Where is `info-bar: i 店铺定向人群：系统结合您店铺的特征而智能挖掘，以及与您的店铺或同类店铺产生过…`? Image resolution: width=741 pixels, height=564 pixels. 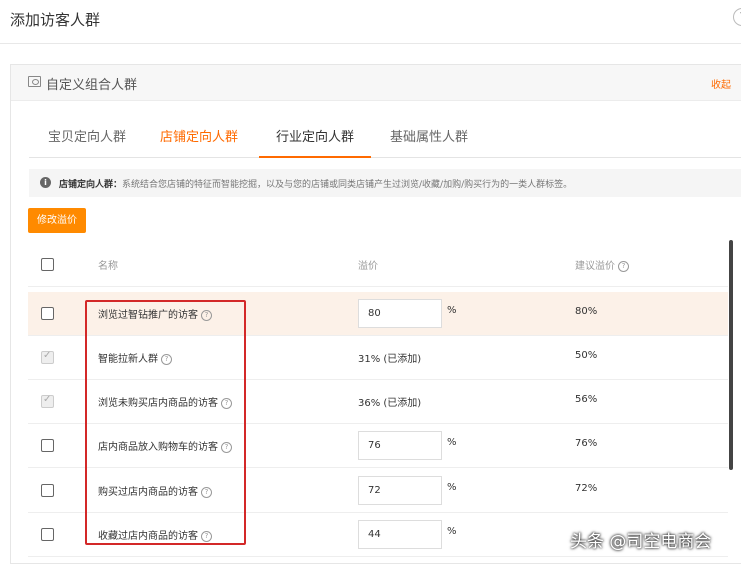
info-bar: i 店铺定向人群：系统结合您店铺的特征而智能挖掘，以及与您的店铺或同类店铺产生过… is located at coordinates (385, 183).